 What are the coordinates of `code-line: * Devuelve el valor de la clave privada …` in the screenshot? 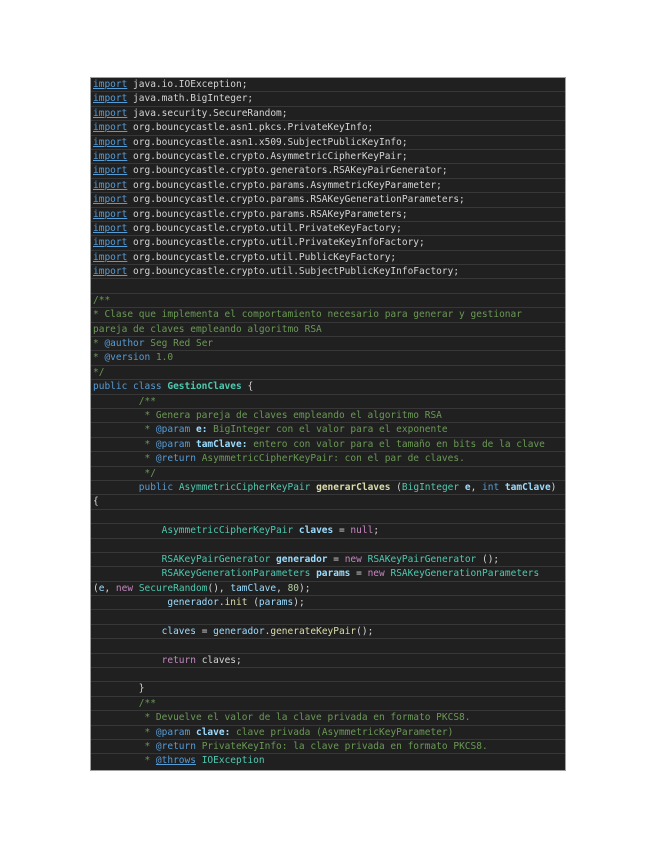 It's located at (328, 718).